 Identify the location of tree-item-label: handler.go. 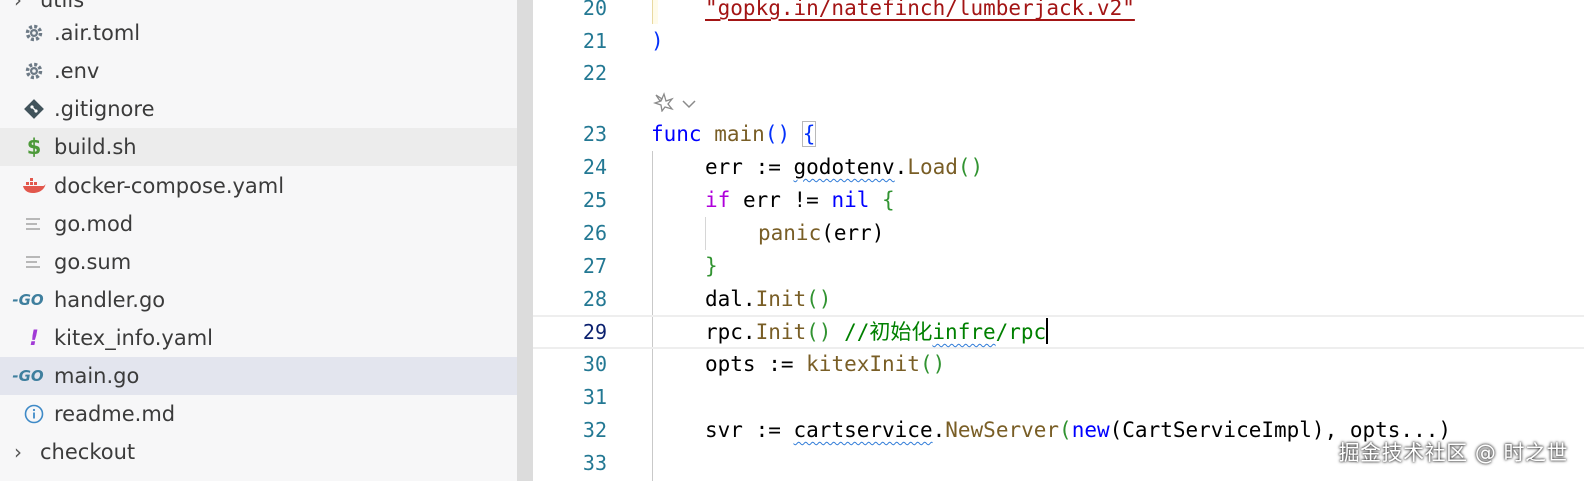
(110, 300).